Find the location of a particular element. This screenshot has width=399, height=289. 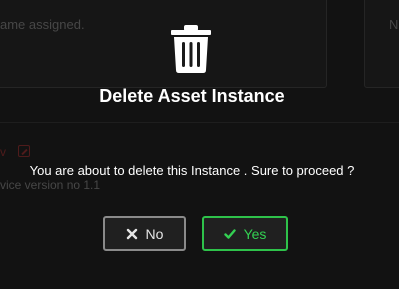

yes-button-label: Yes is located at coordinates (255, 233).